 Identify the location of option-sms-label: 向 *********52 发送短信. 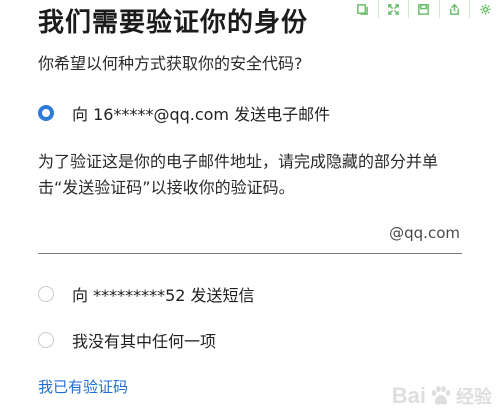
(163, 295).